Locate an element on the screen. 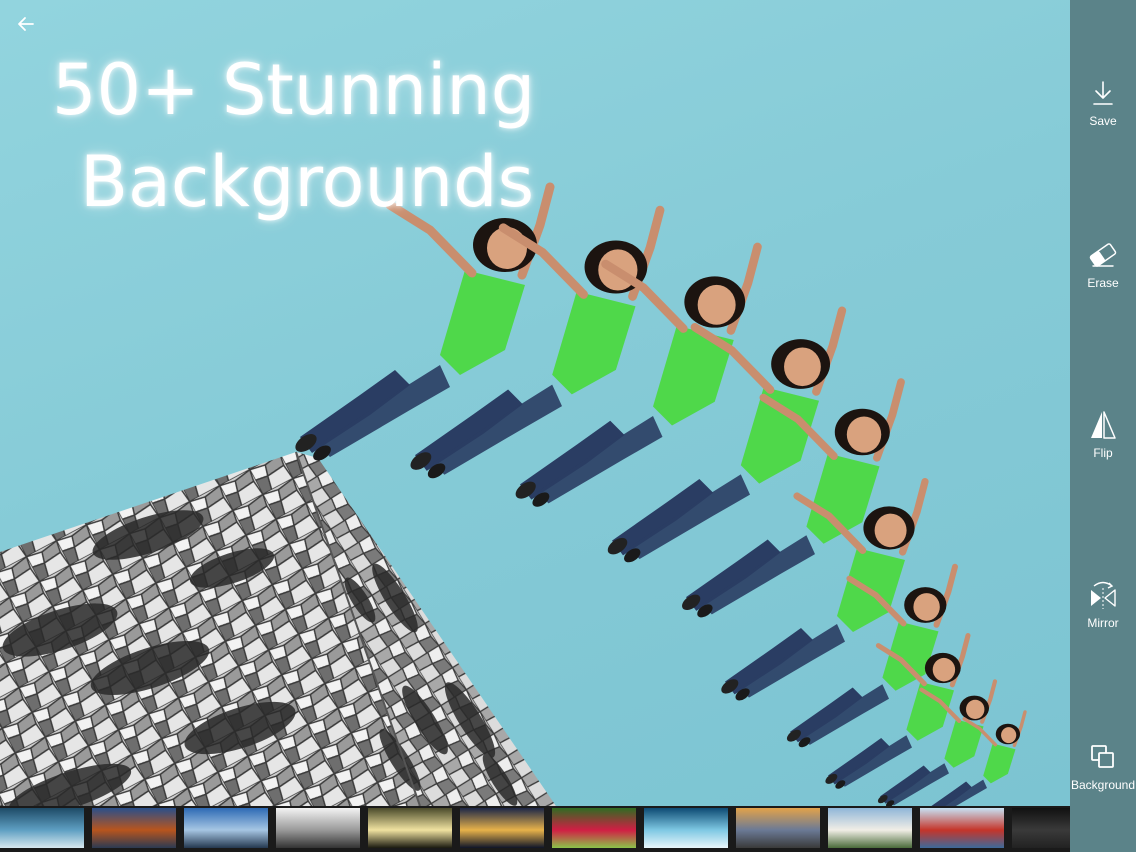  back-button is located at coordinates (26, 26).